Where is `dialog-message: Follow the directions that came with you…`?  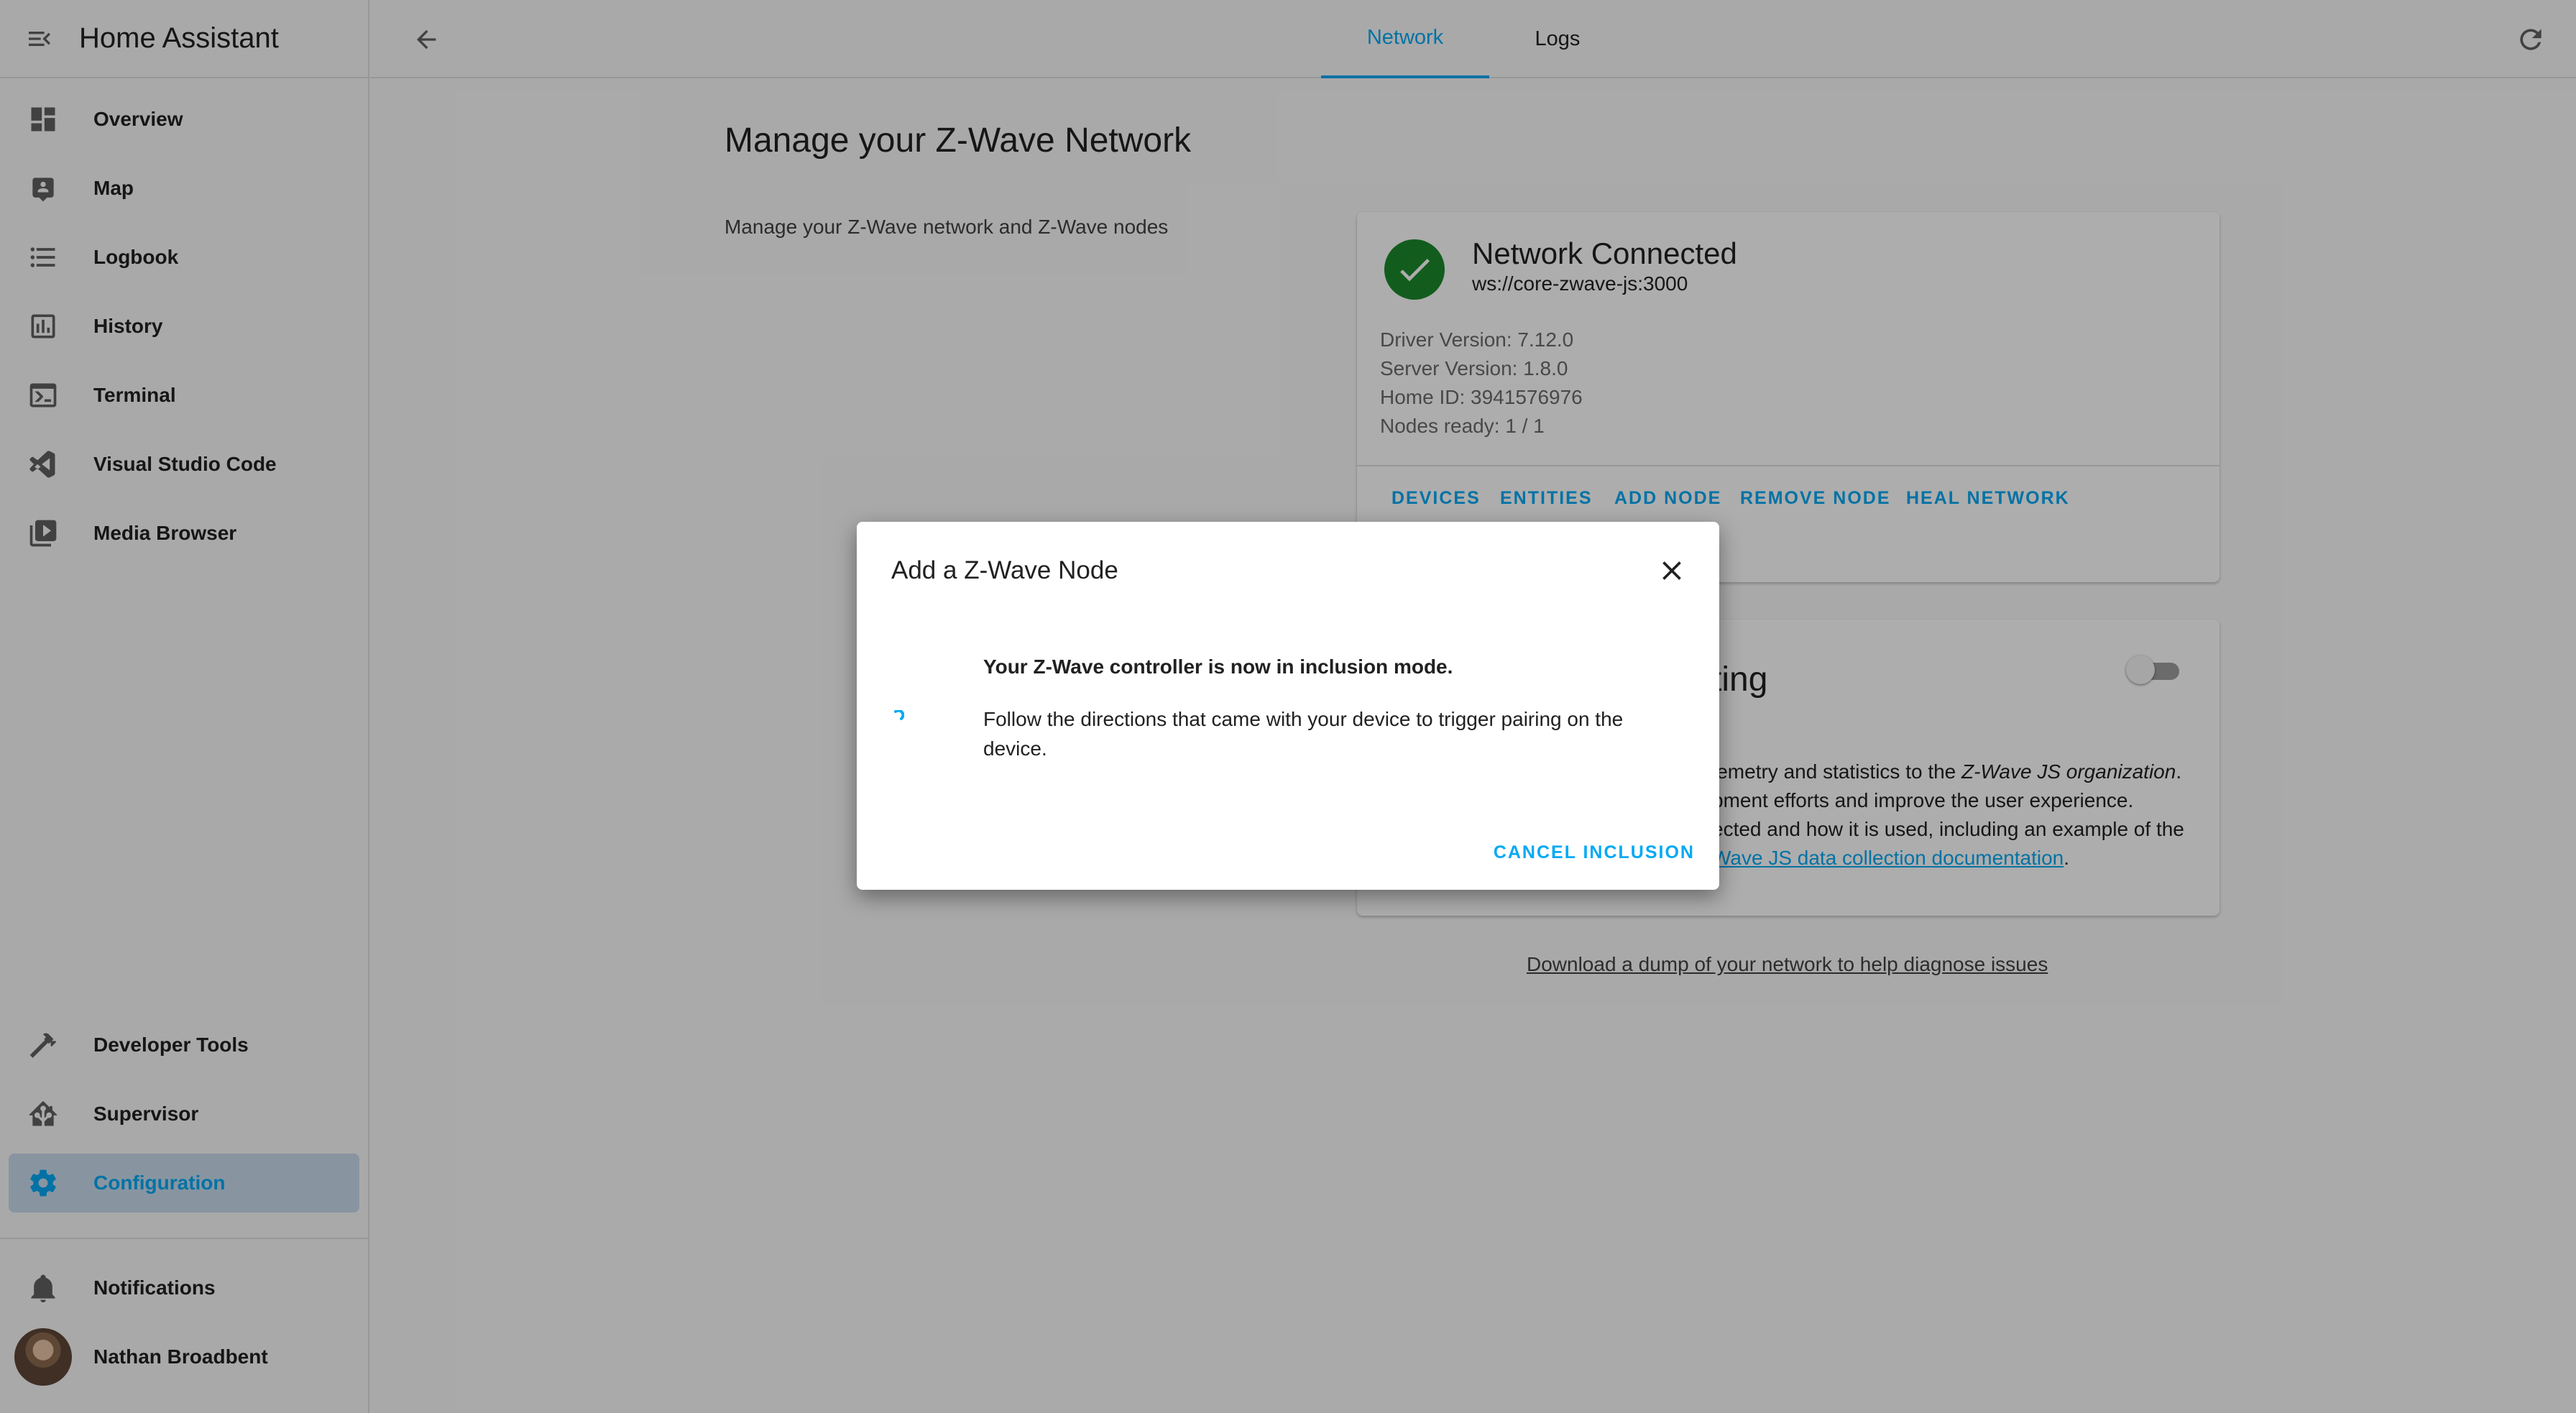 dialog-message: Follow the directions that came with you… is located at coordinates (1303, 734).